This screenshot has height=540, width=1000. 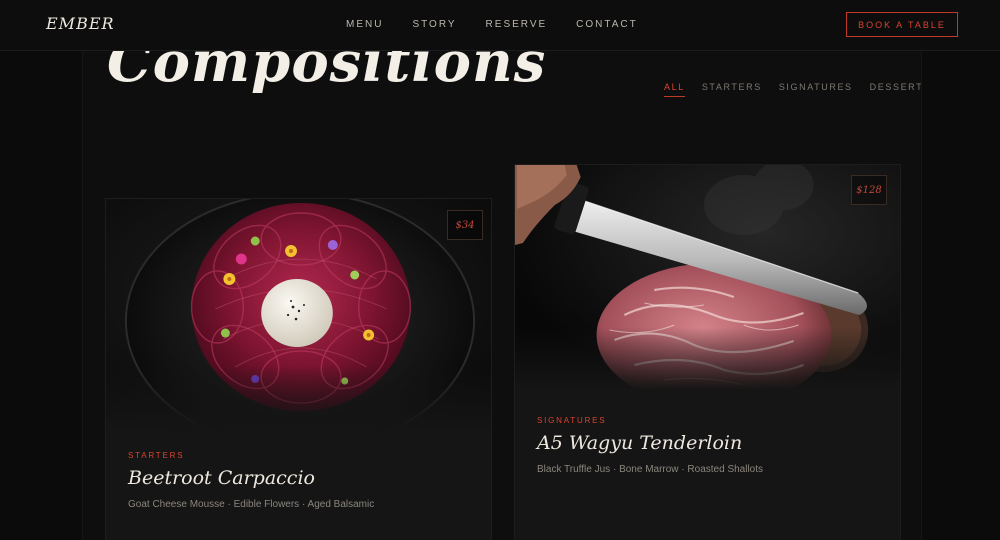 What do you see at coordinates (902, 24) in the screenshot?
I see `book-table-button: BOOK A TABLE` at bounding box center [902, 24].